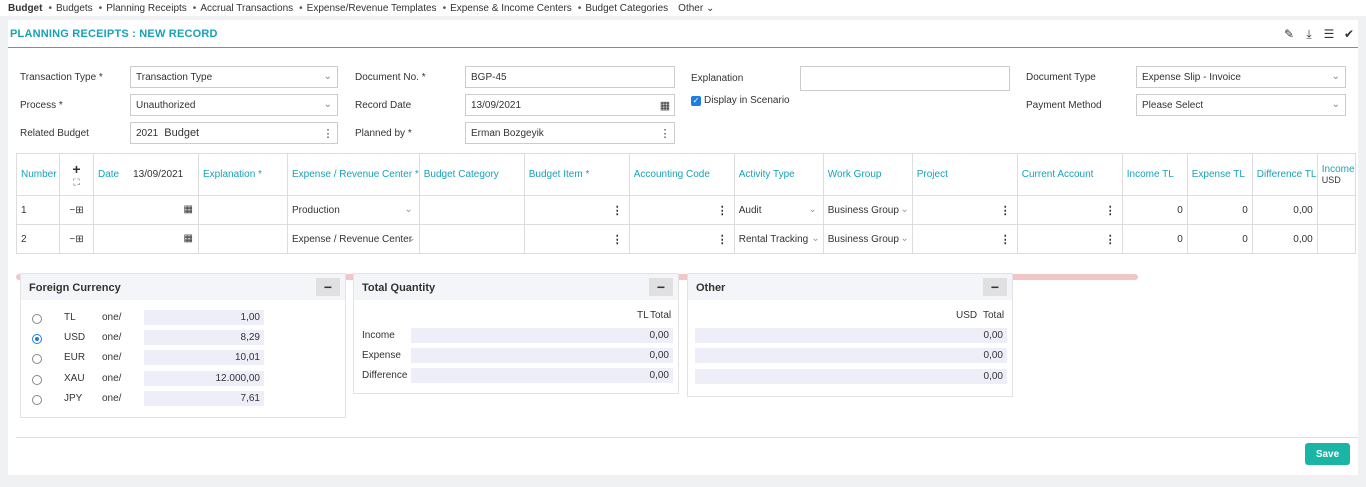 This screenshot has width=1366, height=487. What do you see at coordinates (204, 398) in the screenshot?
I see `currency-rate-input: 7,61` at bounding box center [204, 398].